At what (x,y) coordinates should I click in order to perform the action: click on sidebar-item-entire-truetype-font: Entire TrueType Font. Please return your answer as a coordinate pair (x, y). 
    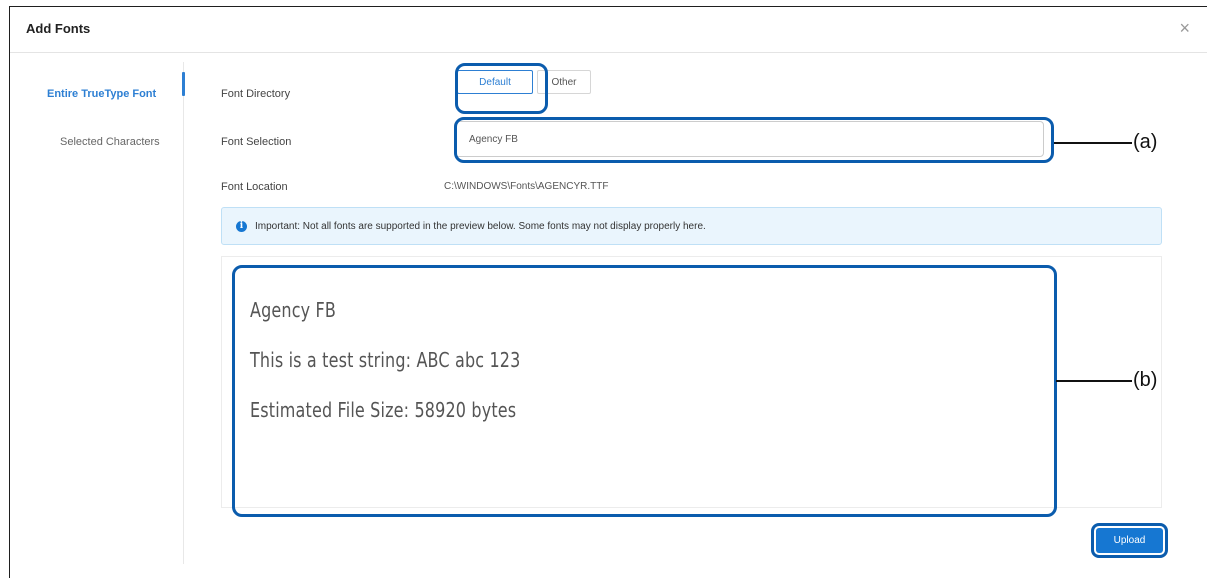
    Looking at the image, I should click on (101, 94).